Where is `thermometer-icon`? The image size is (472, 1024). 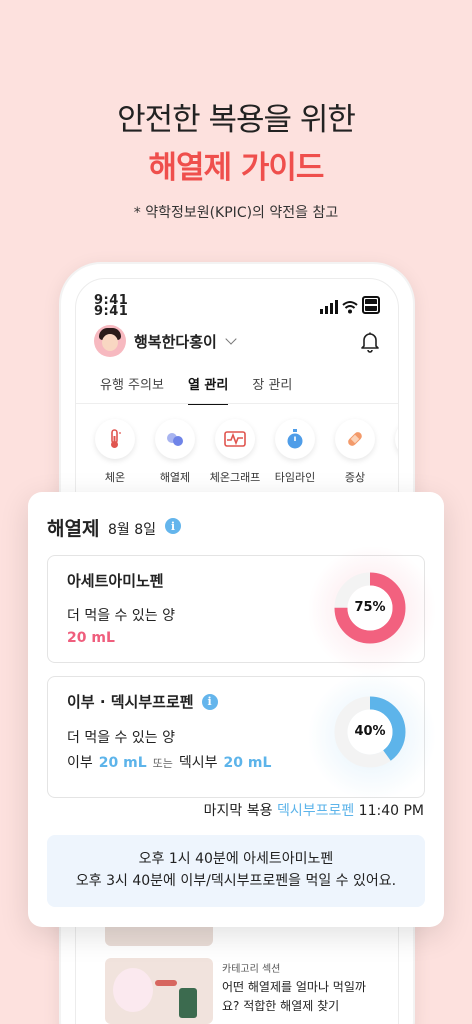
thermometer-icon is located at coordinates (116, 438).